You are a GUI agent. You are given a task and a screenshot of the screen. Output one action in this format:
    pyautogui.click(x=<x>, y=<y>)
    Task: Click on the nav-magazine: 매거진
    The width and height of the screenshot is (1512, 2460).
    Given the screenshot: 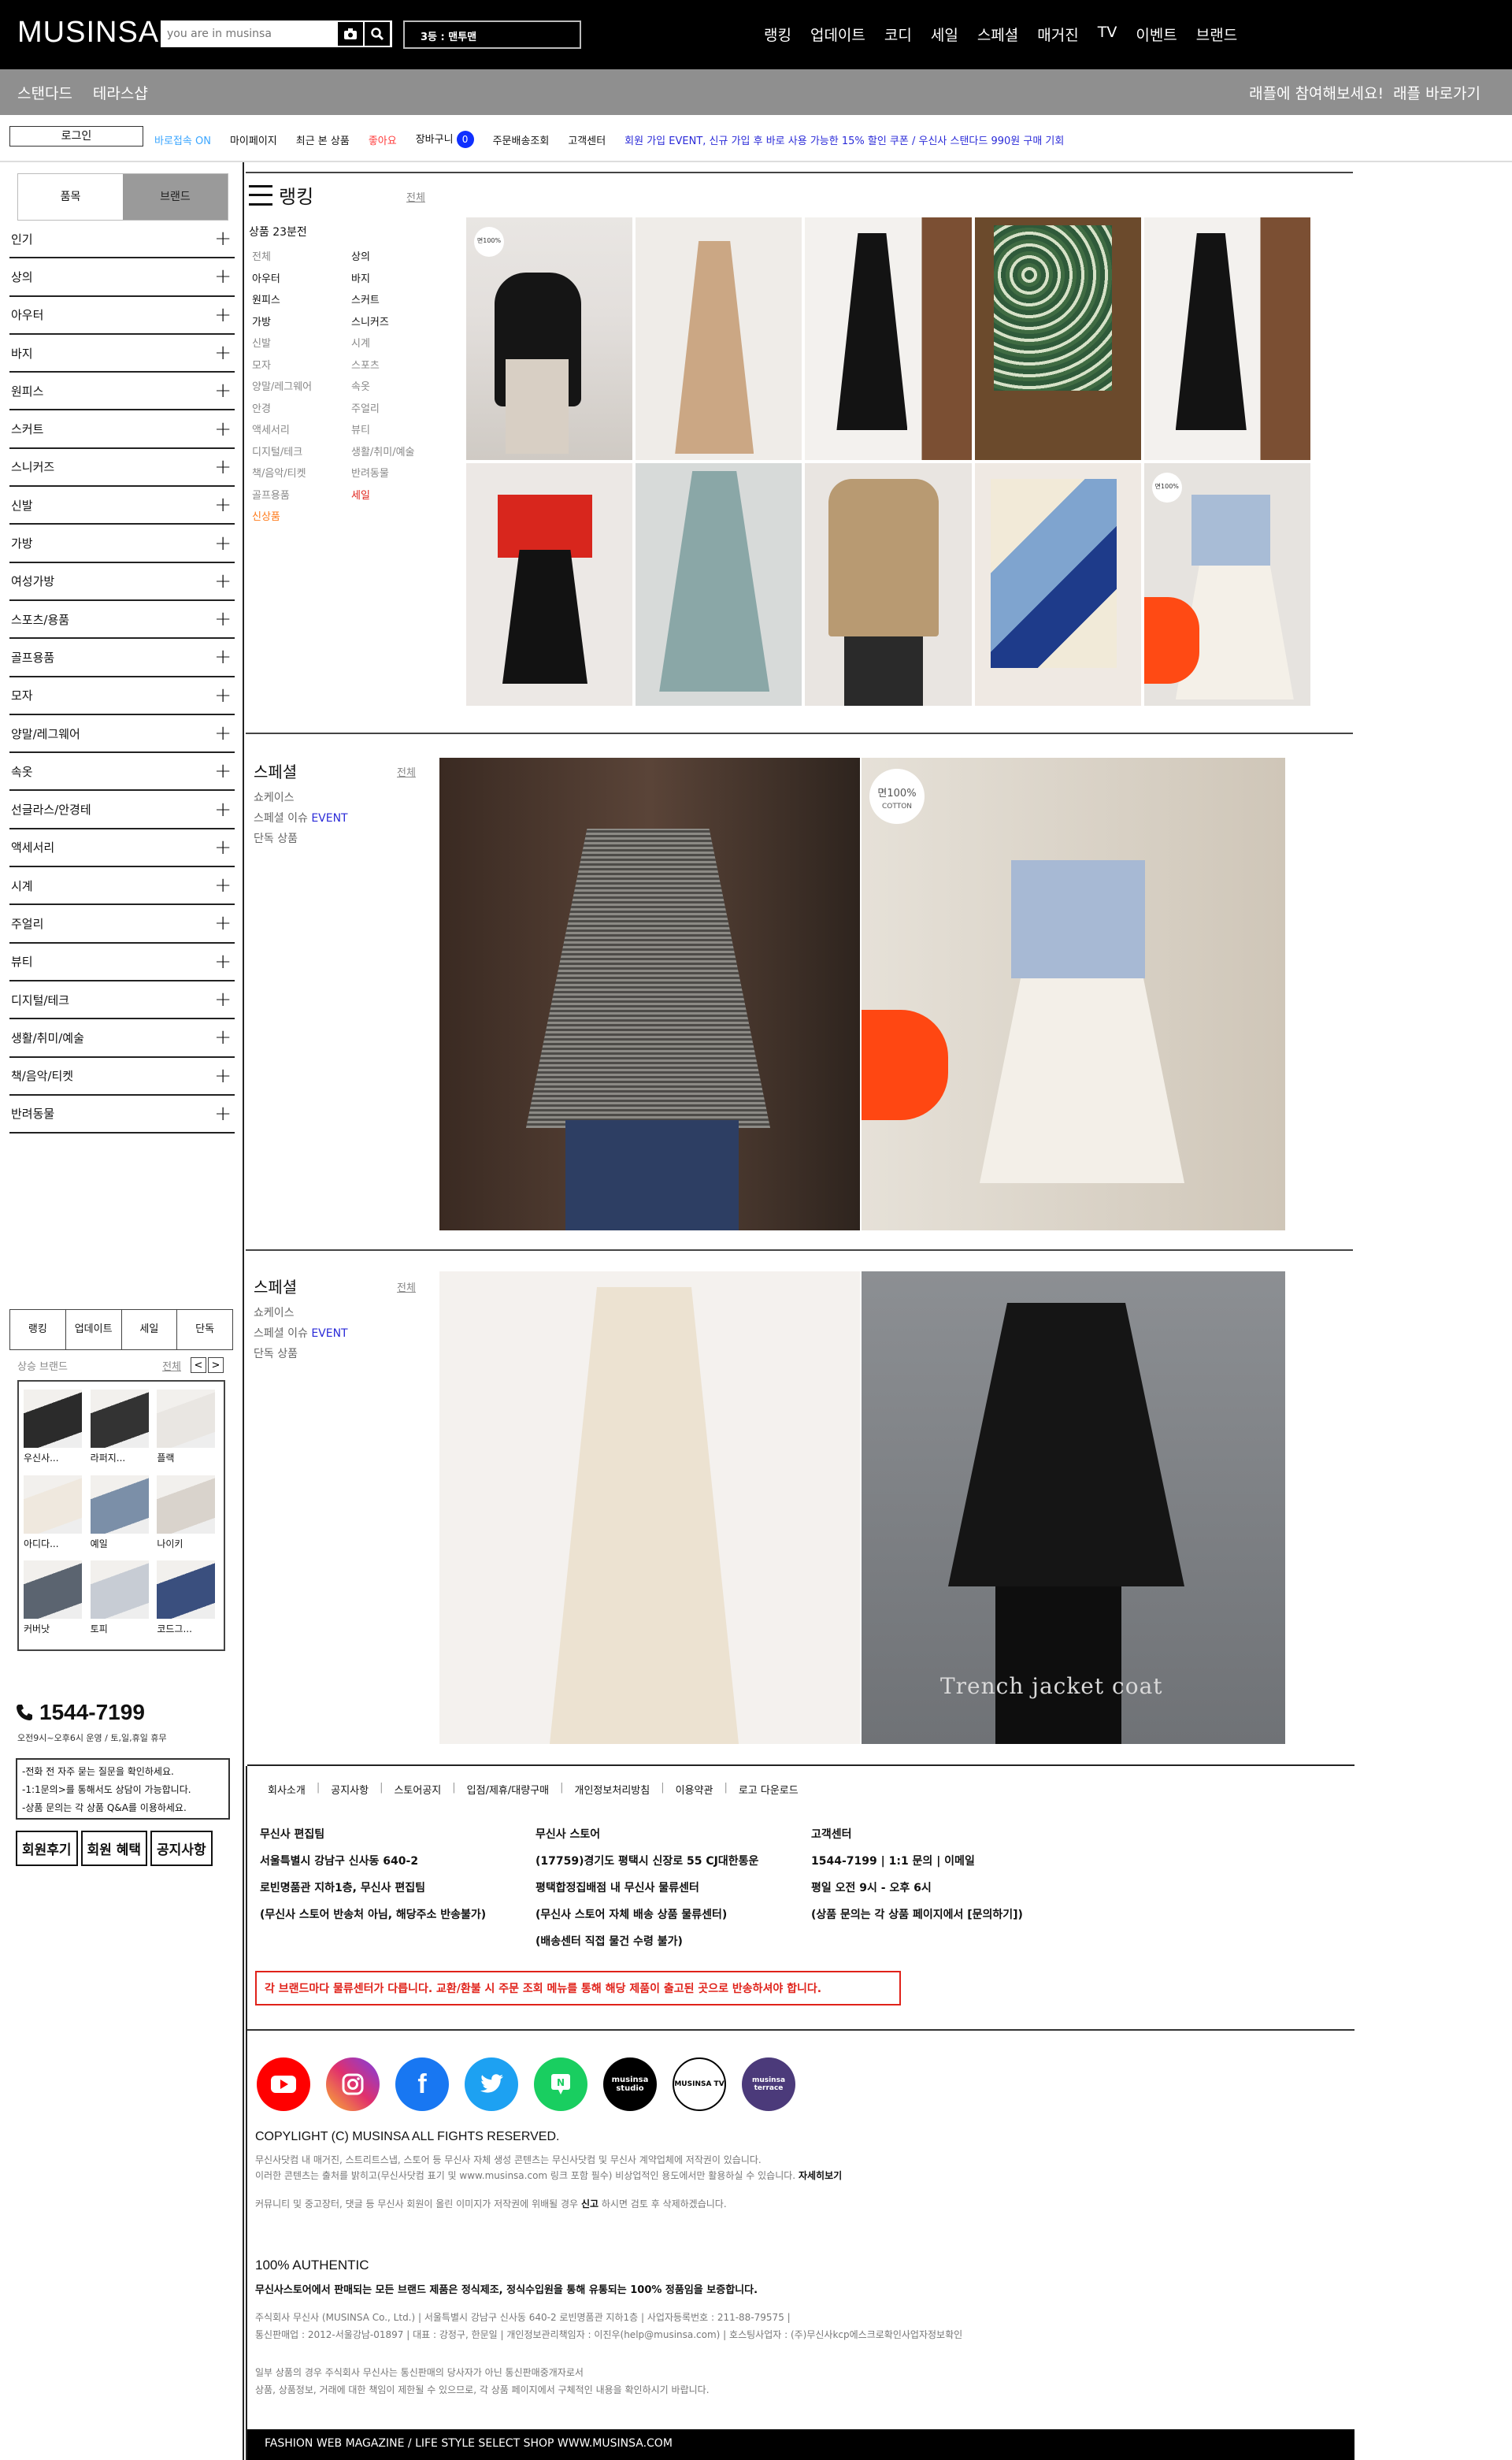 What is the action you would take?
    pyautogui.click(x=1057, y=34)
    